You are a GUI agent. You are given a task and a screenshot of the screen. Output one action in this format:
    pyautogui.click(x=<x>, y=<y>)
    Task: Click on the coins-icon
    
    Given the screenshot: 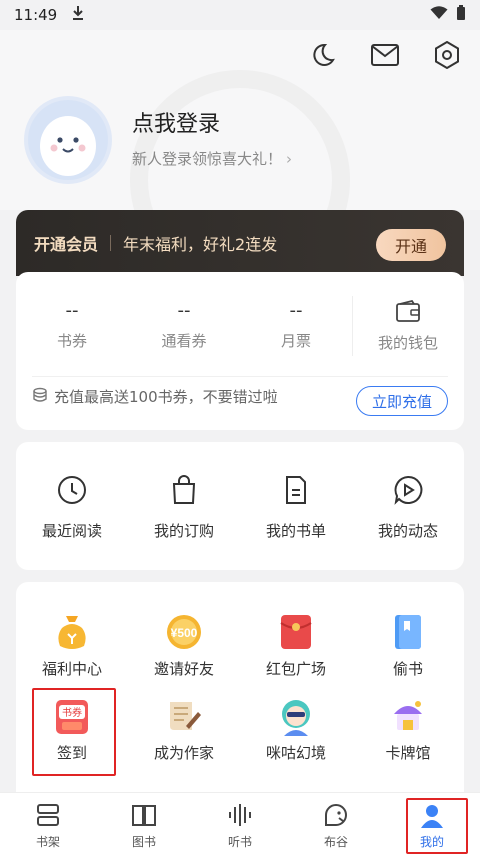 What is the action you would take?
    pyautogui.click(x=40, y=397)
    